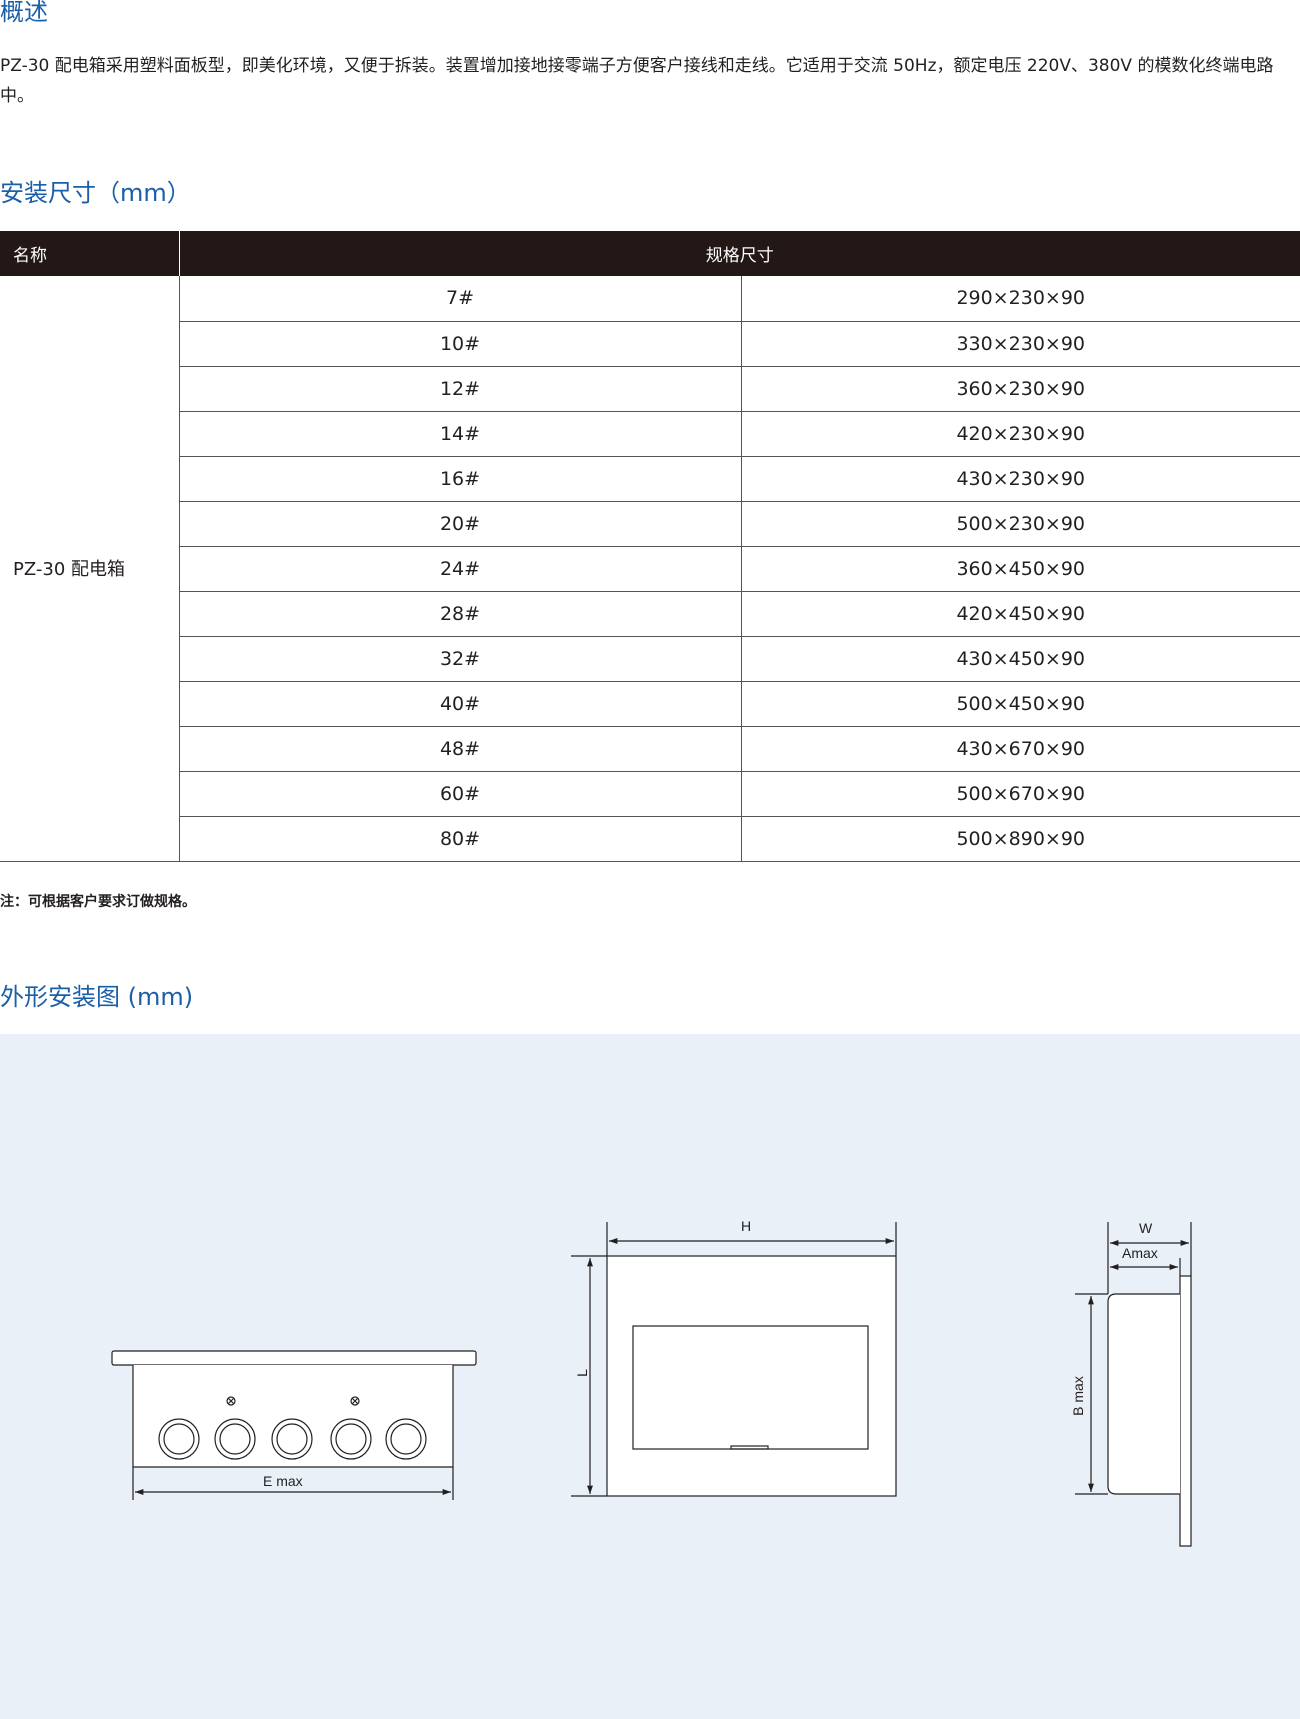 The width and height of the screenshot is (1300, 1719). I want to click on size-cell: 430×450×90, so click(1020, 659).